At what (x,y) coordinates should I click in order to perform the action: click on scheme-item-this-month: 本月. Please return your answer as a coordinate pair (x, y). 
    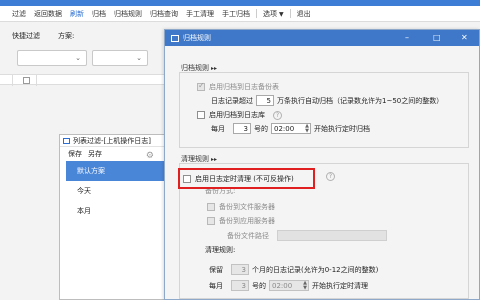
    Looking at the image, I should click on (114, 211).